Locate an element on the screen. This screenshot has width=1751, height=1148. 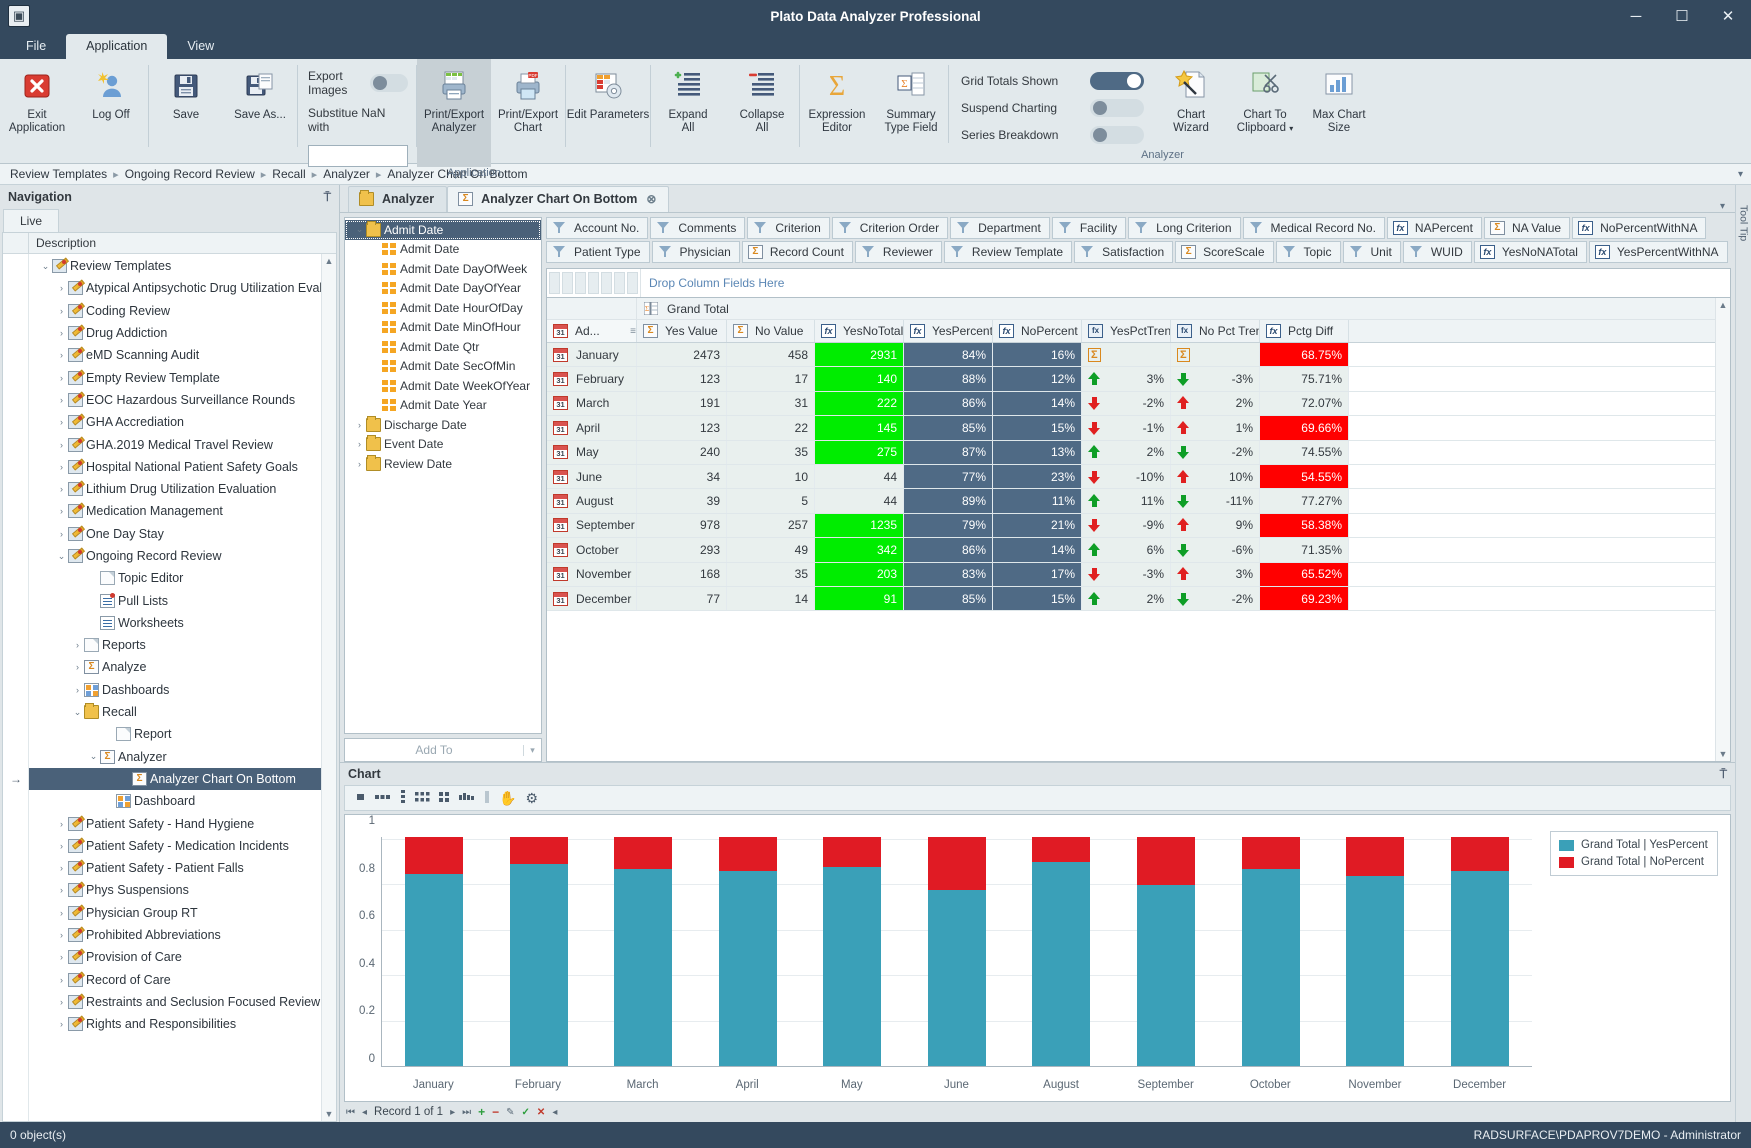
nav-item-prohibited-abbreviations: › Prohibited Abbreviations is located at coordinates (175, 935).